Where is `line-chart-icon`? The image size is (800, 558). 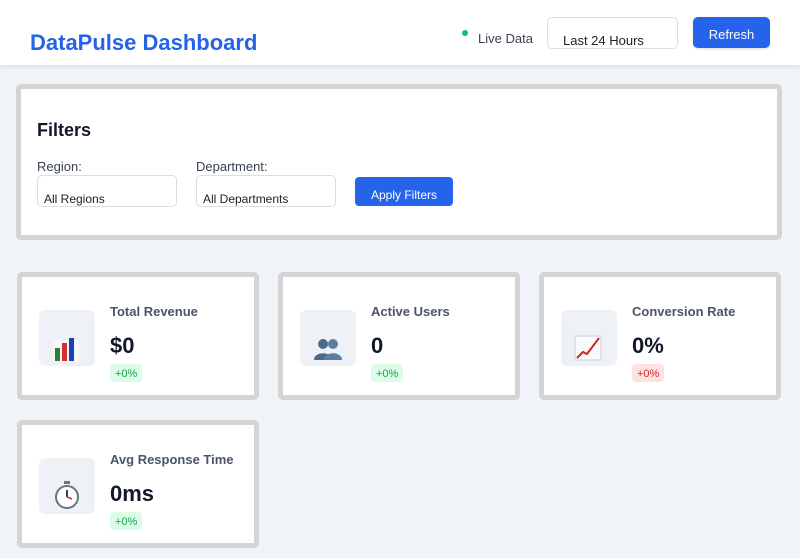
line-chart-icon is located at coordinates (589, 338).